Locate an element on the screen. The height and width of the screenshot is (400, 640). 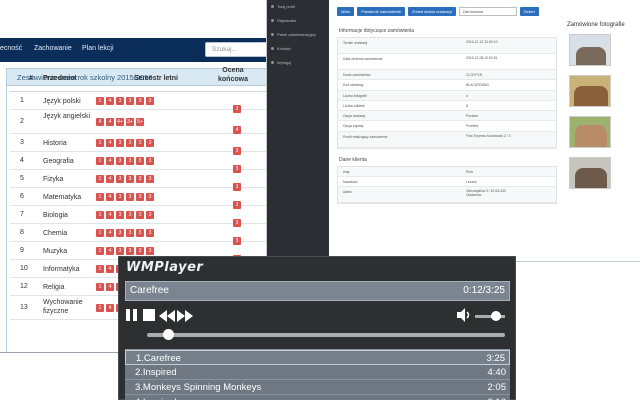
table-row: 6 Matematyka 1 4 3 3 3 3 3 is located at coordinates (143, 198).